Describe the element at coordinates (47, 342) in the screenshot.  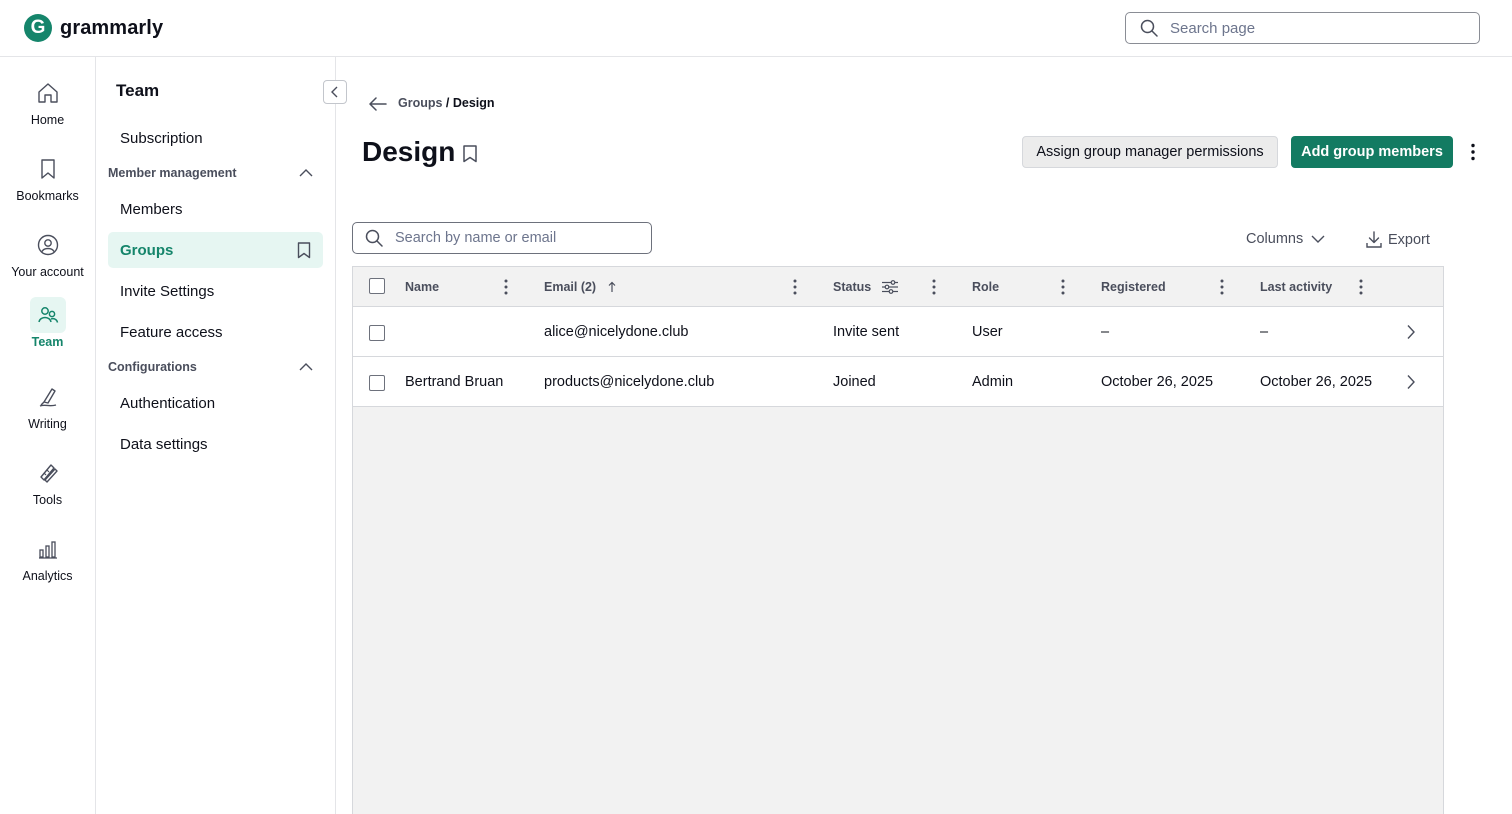
I see `nav-team-label: Team` at that location.